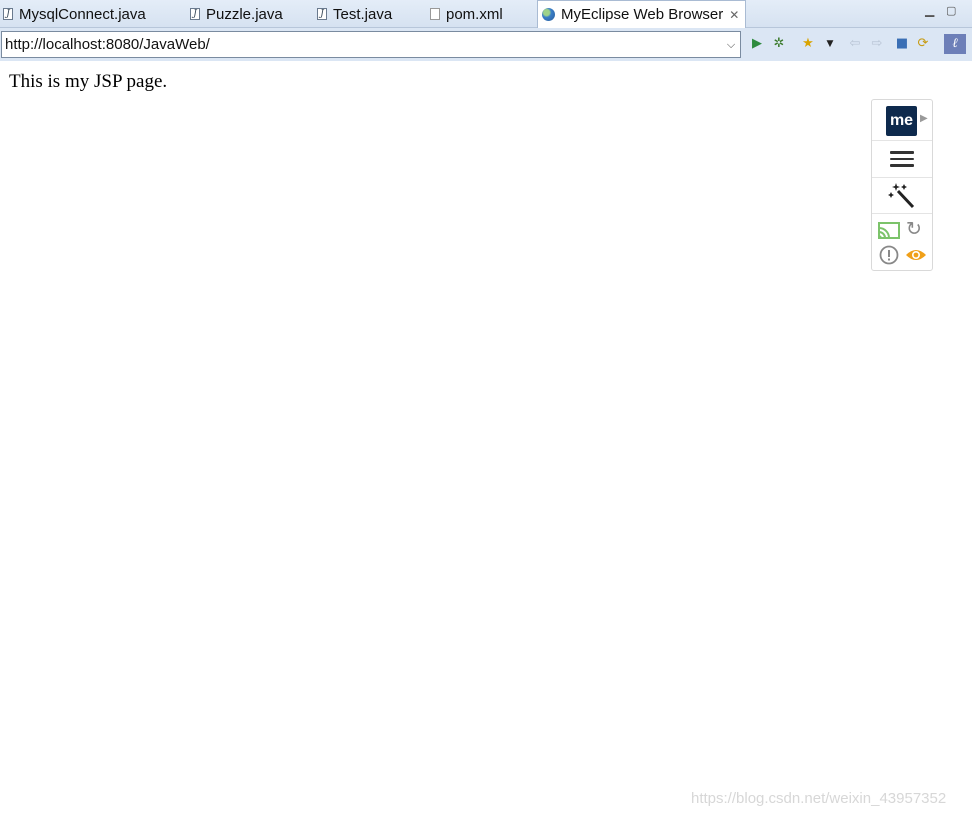 This screenshot has width=972, height=819. I want to click on tab-label: Puzzle.java, so click(244, 14).